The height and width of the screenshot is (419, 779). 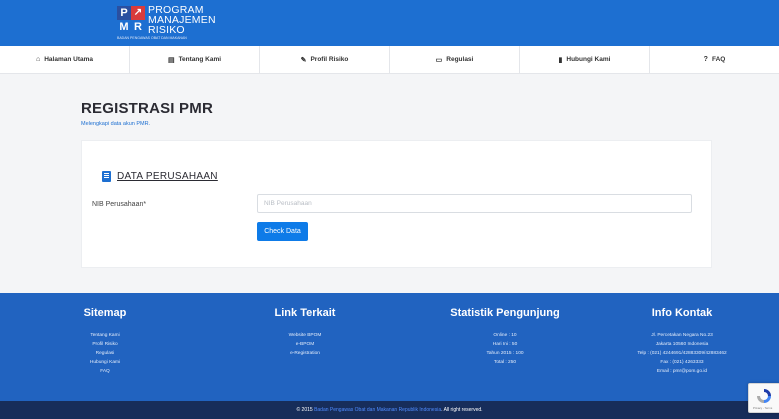 I want to click on logo-line-3: RISIKO, so click(x=166, y=30).